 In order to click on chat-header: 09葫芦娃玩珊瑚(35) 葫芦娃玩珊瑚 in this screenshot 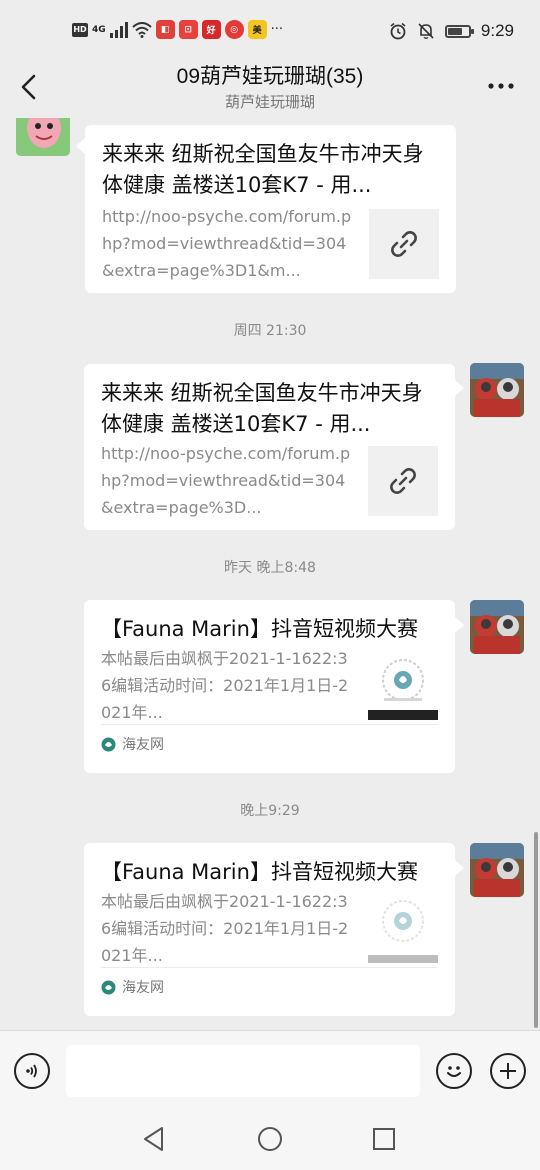, I will do `click(270, 87)`.